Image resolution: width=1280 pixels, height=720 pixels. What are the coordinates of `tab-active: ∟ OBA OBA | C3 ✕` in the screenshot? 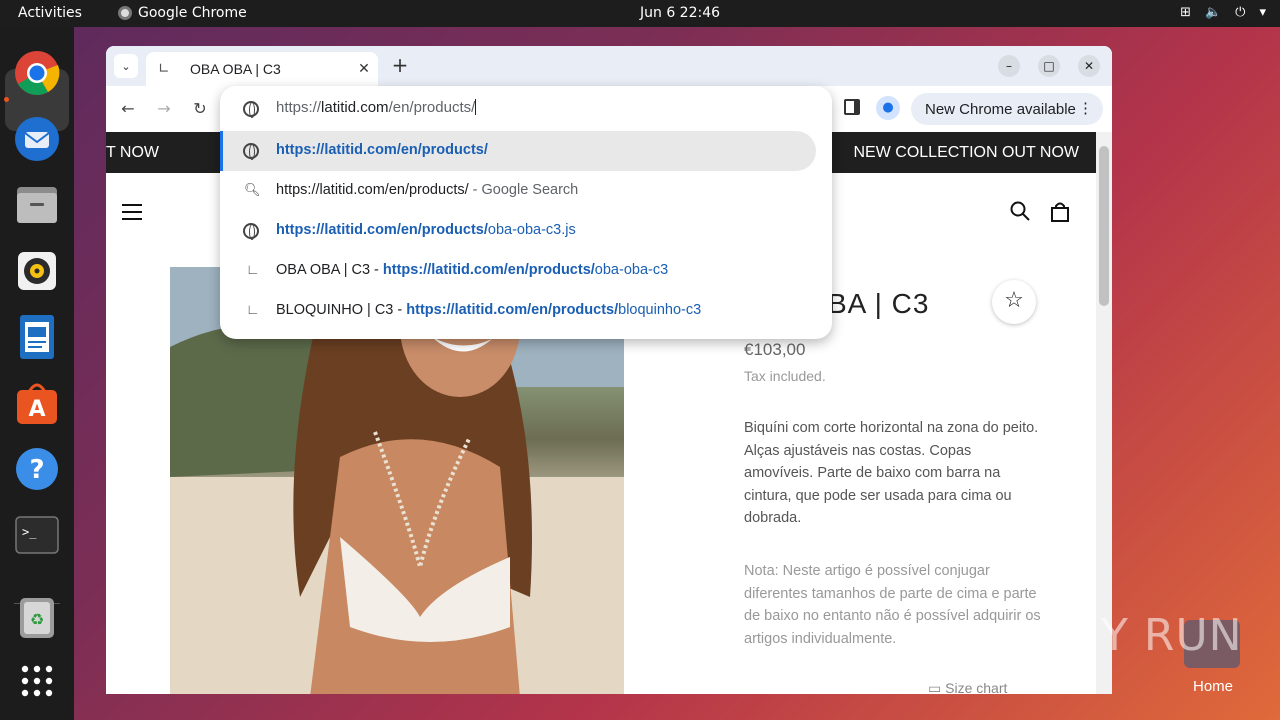 It's located at (262, 69).